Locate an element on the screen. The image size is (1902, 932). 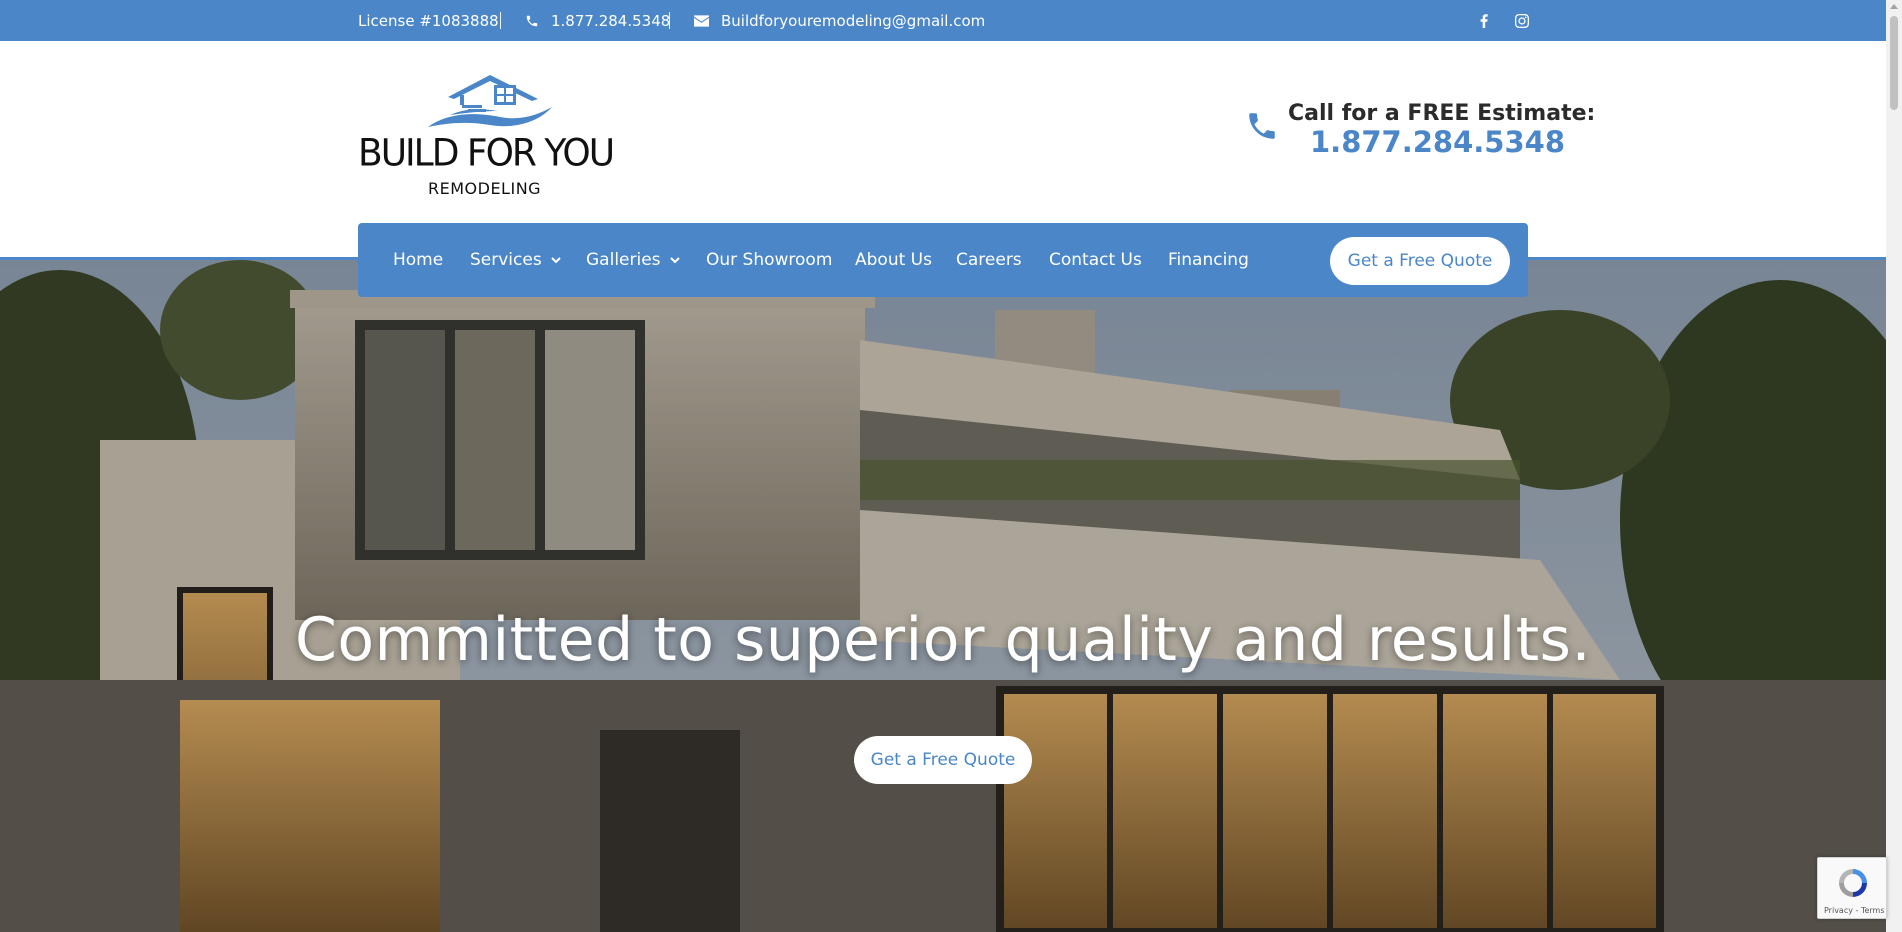
topbar-phone: 1.877.284.5348 is located at coordinates (611, 20).